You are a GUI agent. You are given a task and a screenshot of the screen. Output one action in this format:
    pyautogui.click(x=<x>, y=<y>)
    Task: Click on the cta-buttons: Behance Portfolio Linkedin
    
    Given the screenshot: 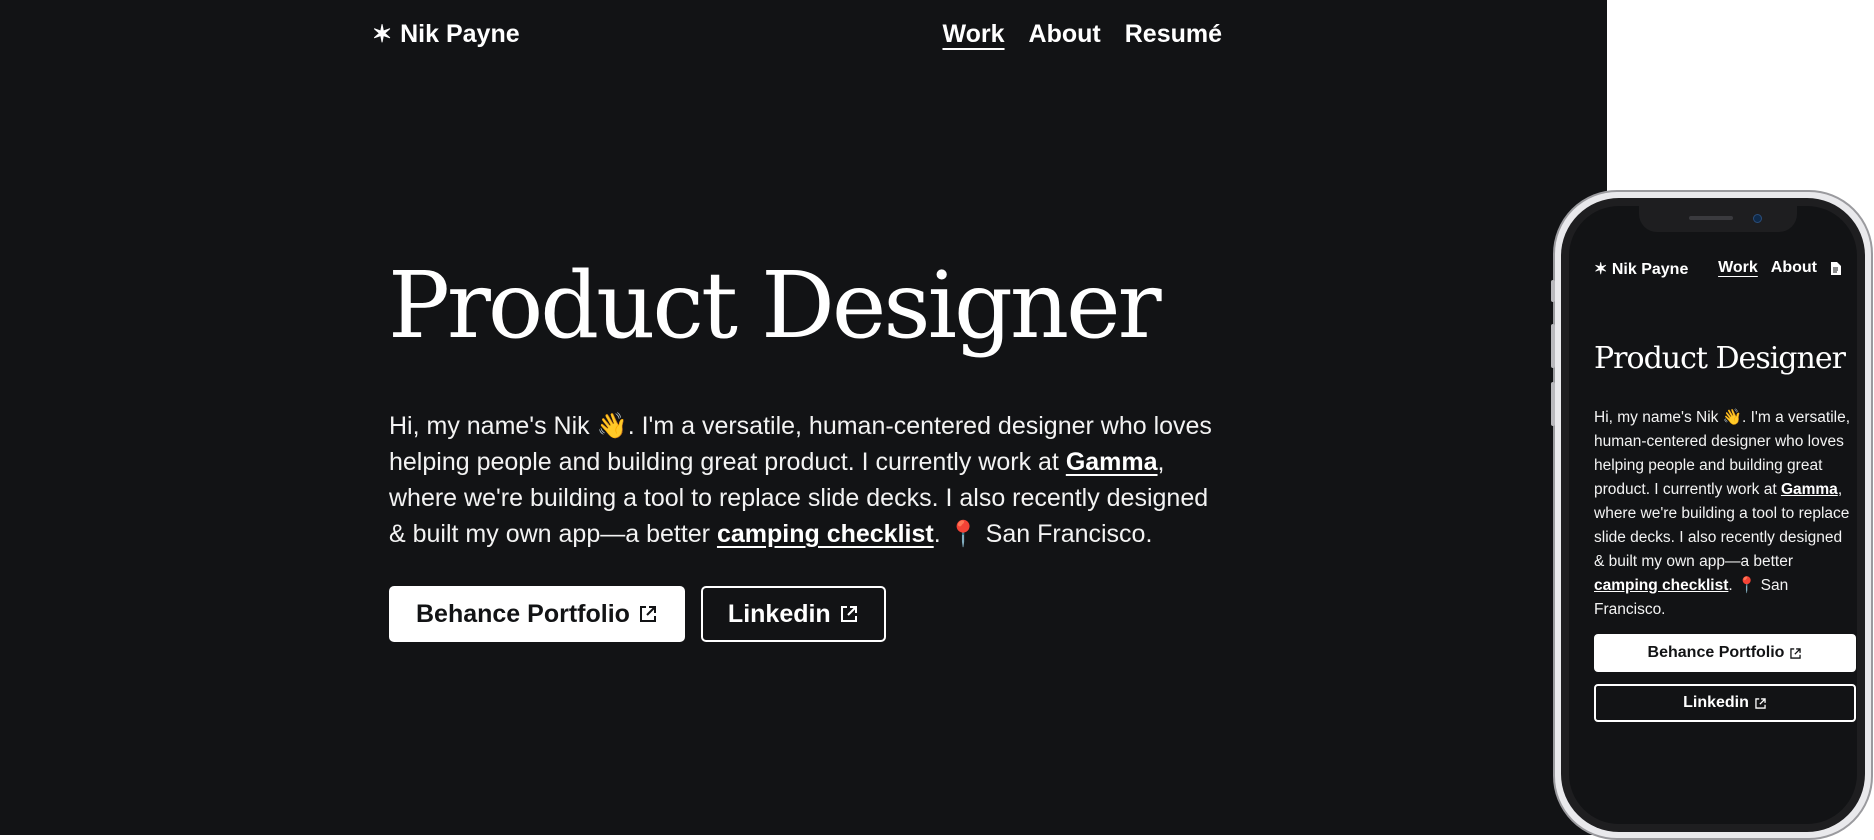 What is the action you would take?
    pyautogui.click(x=637, y=614)
    